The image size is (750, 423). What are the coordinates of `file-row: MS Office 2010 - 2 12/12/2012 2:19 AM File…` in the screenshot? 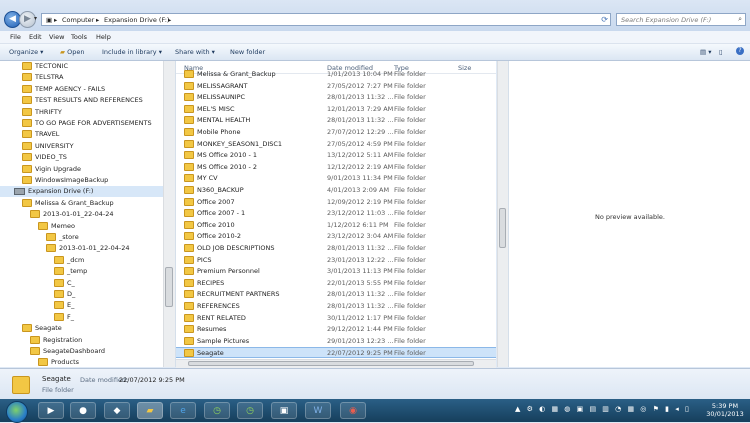 It's located at (336, 167).